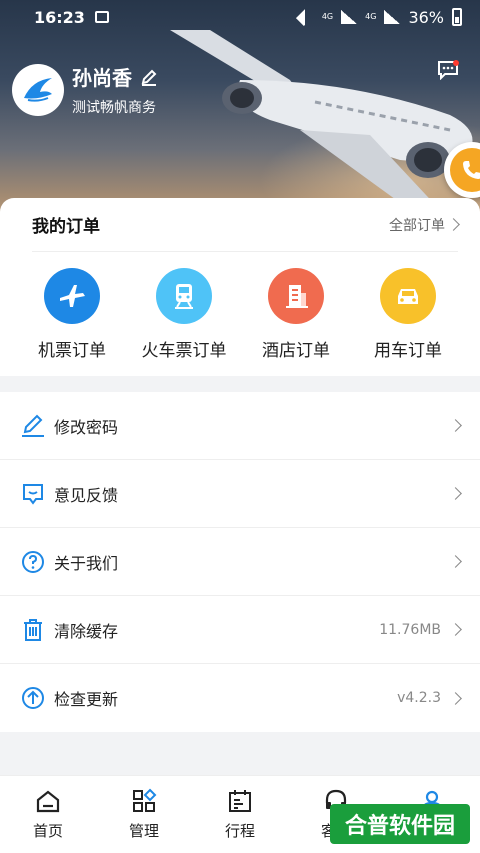  Describe the element at coordinates (321, 120) in the screenshot. I see `airplane-image` at that location.